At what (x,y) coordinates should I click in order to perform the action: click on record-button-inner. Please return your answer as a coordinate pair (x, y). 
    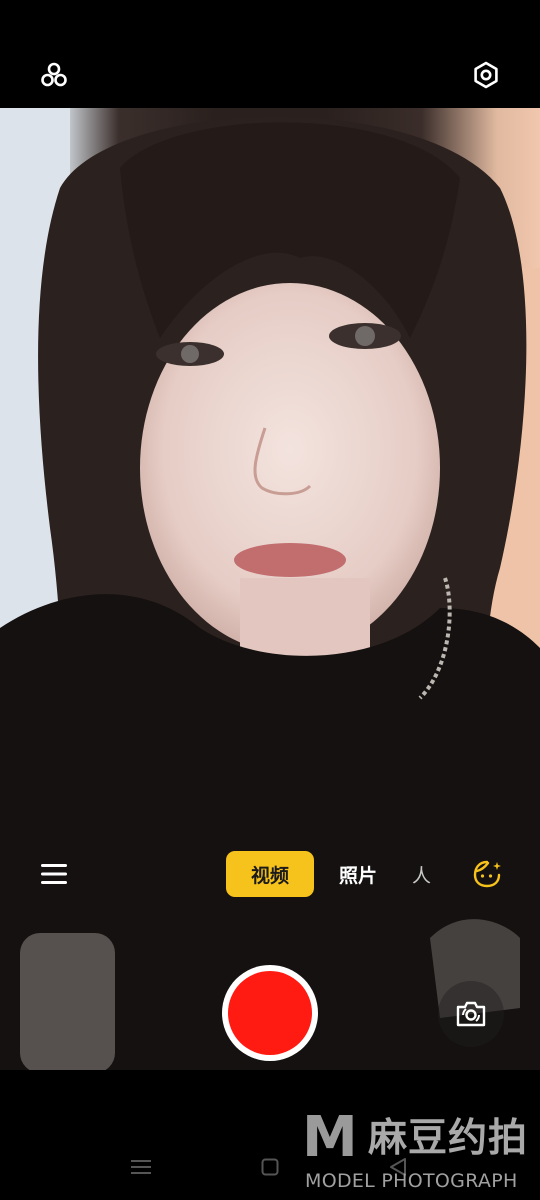
    Looking at the image, I should click on (270, 1013).